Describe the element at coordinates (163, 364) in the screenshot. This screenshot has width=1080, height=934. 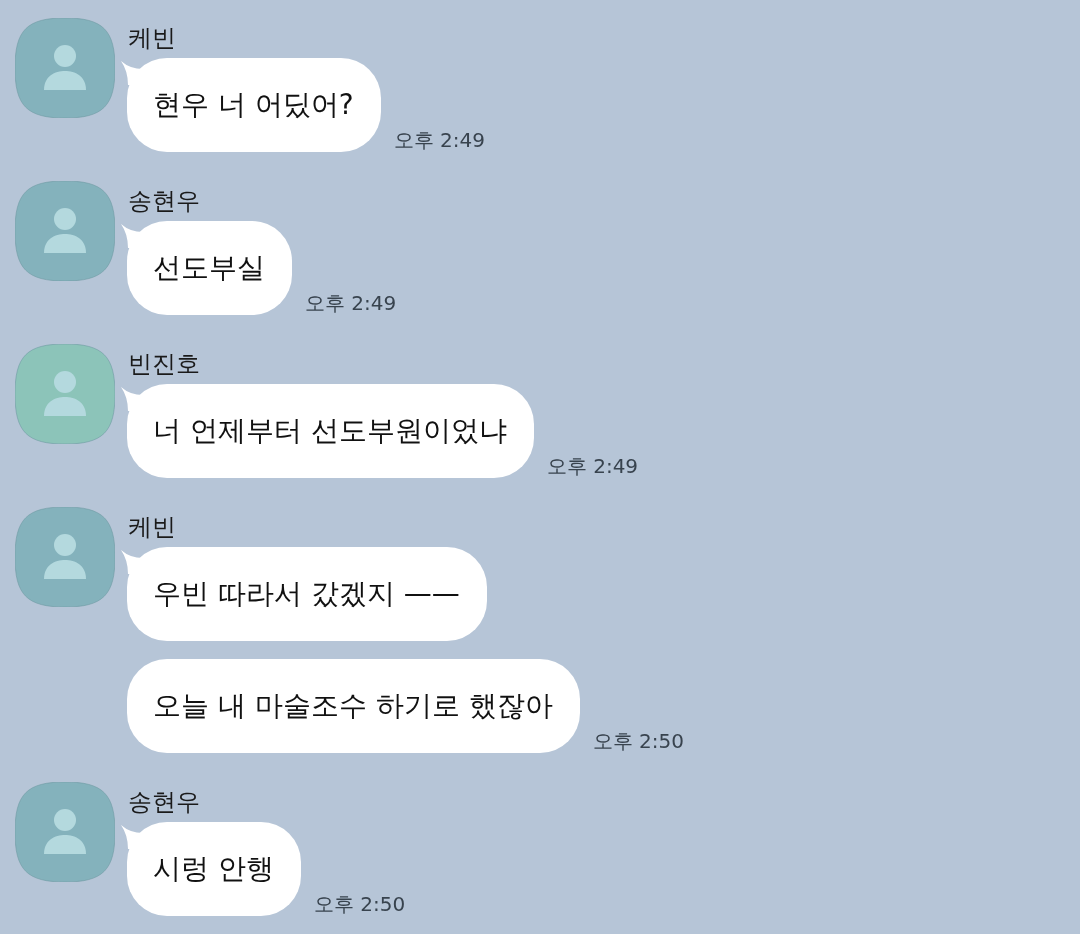
I see `sender-name: 빈진호` at that location.